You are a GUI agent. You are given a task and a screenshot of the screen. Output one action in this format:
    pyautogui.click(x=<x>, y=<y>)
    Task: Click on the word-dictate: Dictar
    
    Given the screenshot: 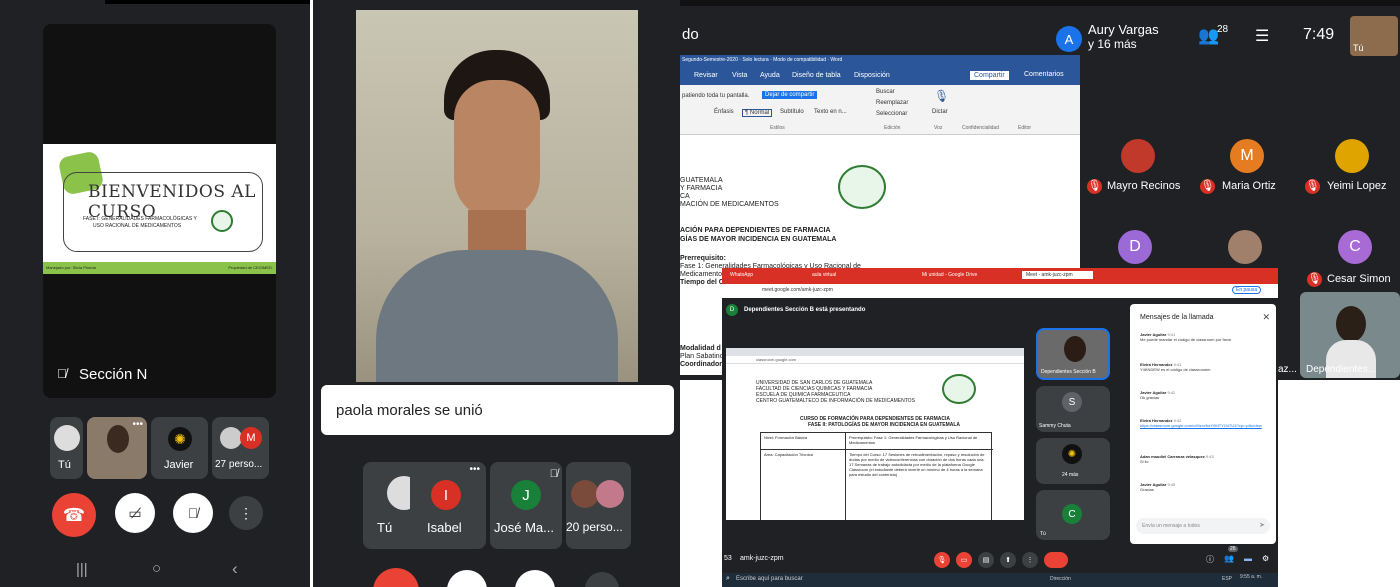 What is the action you would take?
    pyautogui.click(x=940, y=112)
    